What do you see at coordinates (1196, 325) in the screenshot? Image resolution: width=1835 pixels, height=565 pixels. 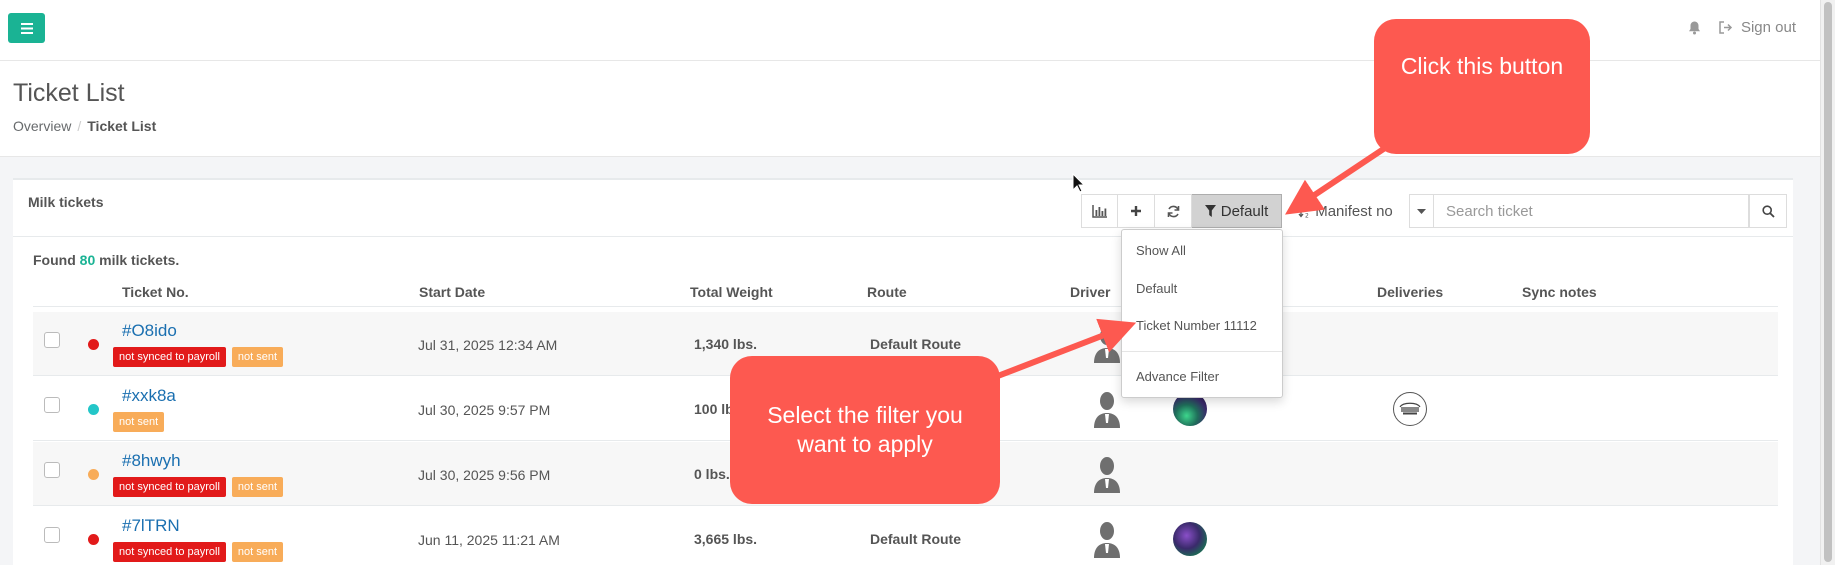 I see `filter-option-ticket-number: Ticket Number 11112` at bounding box center [1196, 325].